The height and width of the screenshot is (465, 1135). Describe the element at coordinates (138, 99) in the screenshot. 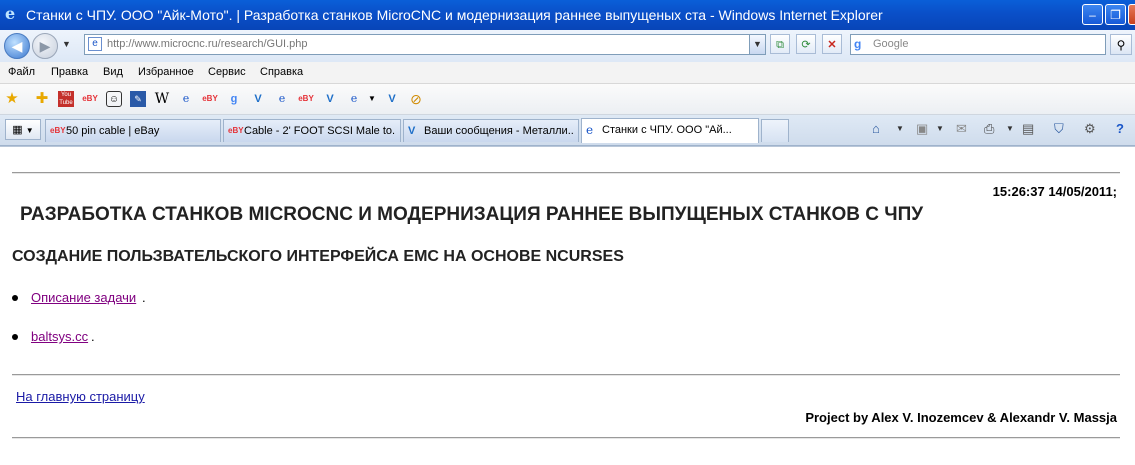

I see `edit-icon: ✎` at that location.